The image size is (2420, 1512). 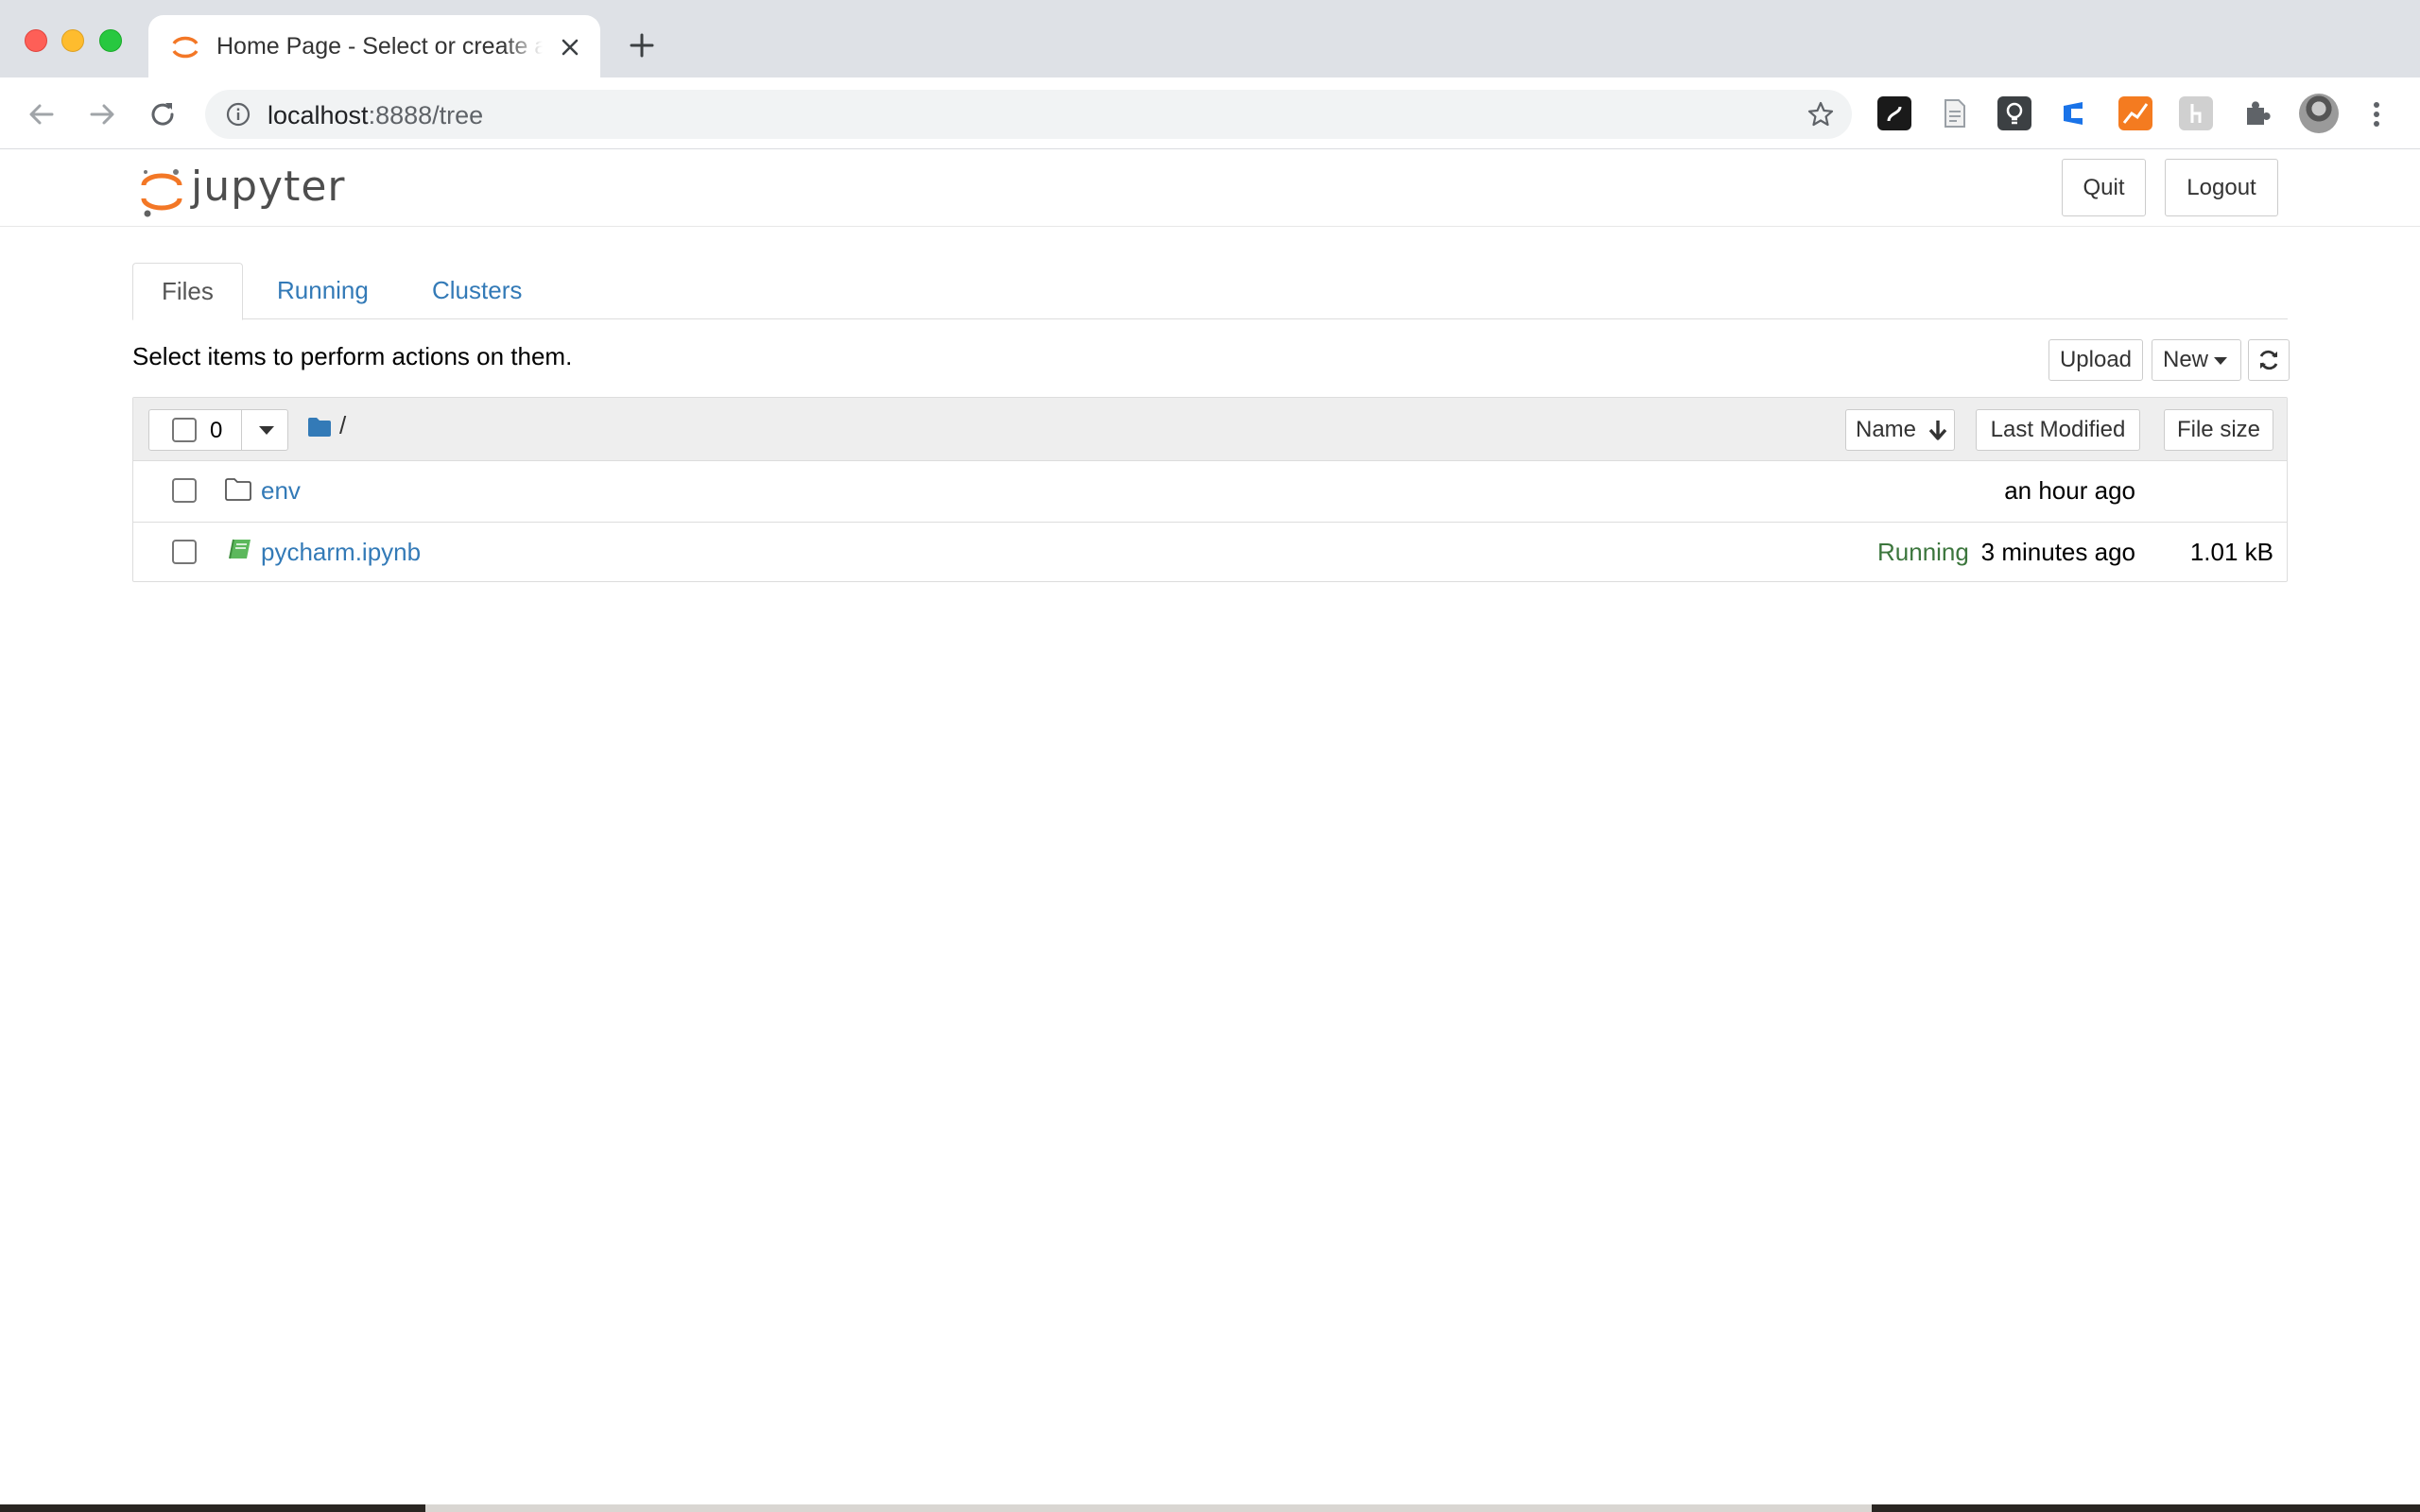 I want to click on jupyter-header: jupyter Quit Logout, so click(x=1210, y=188).